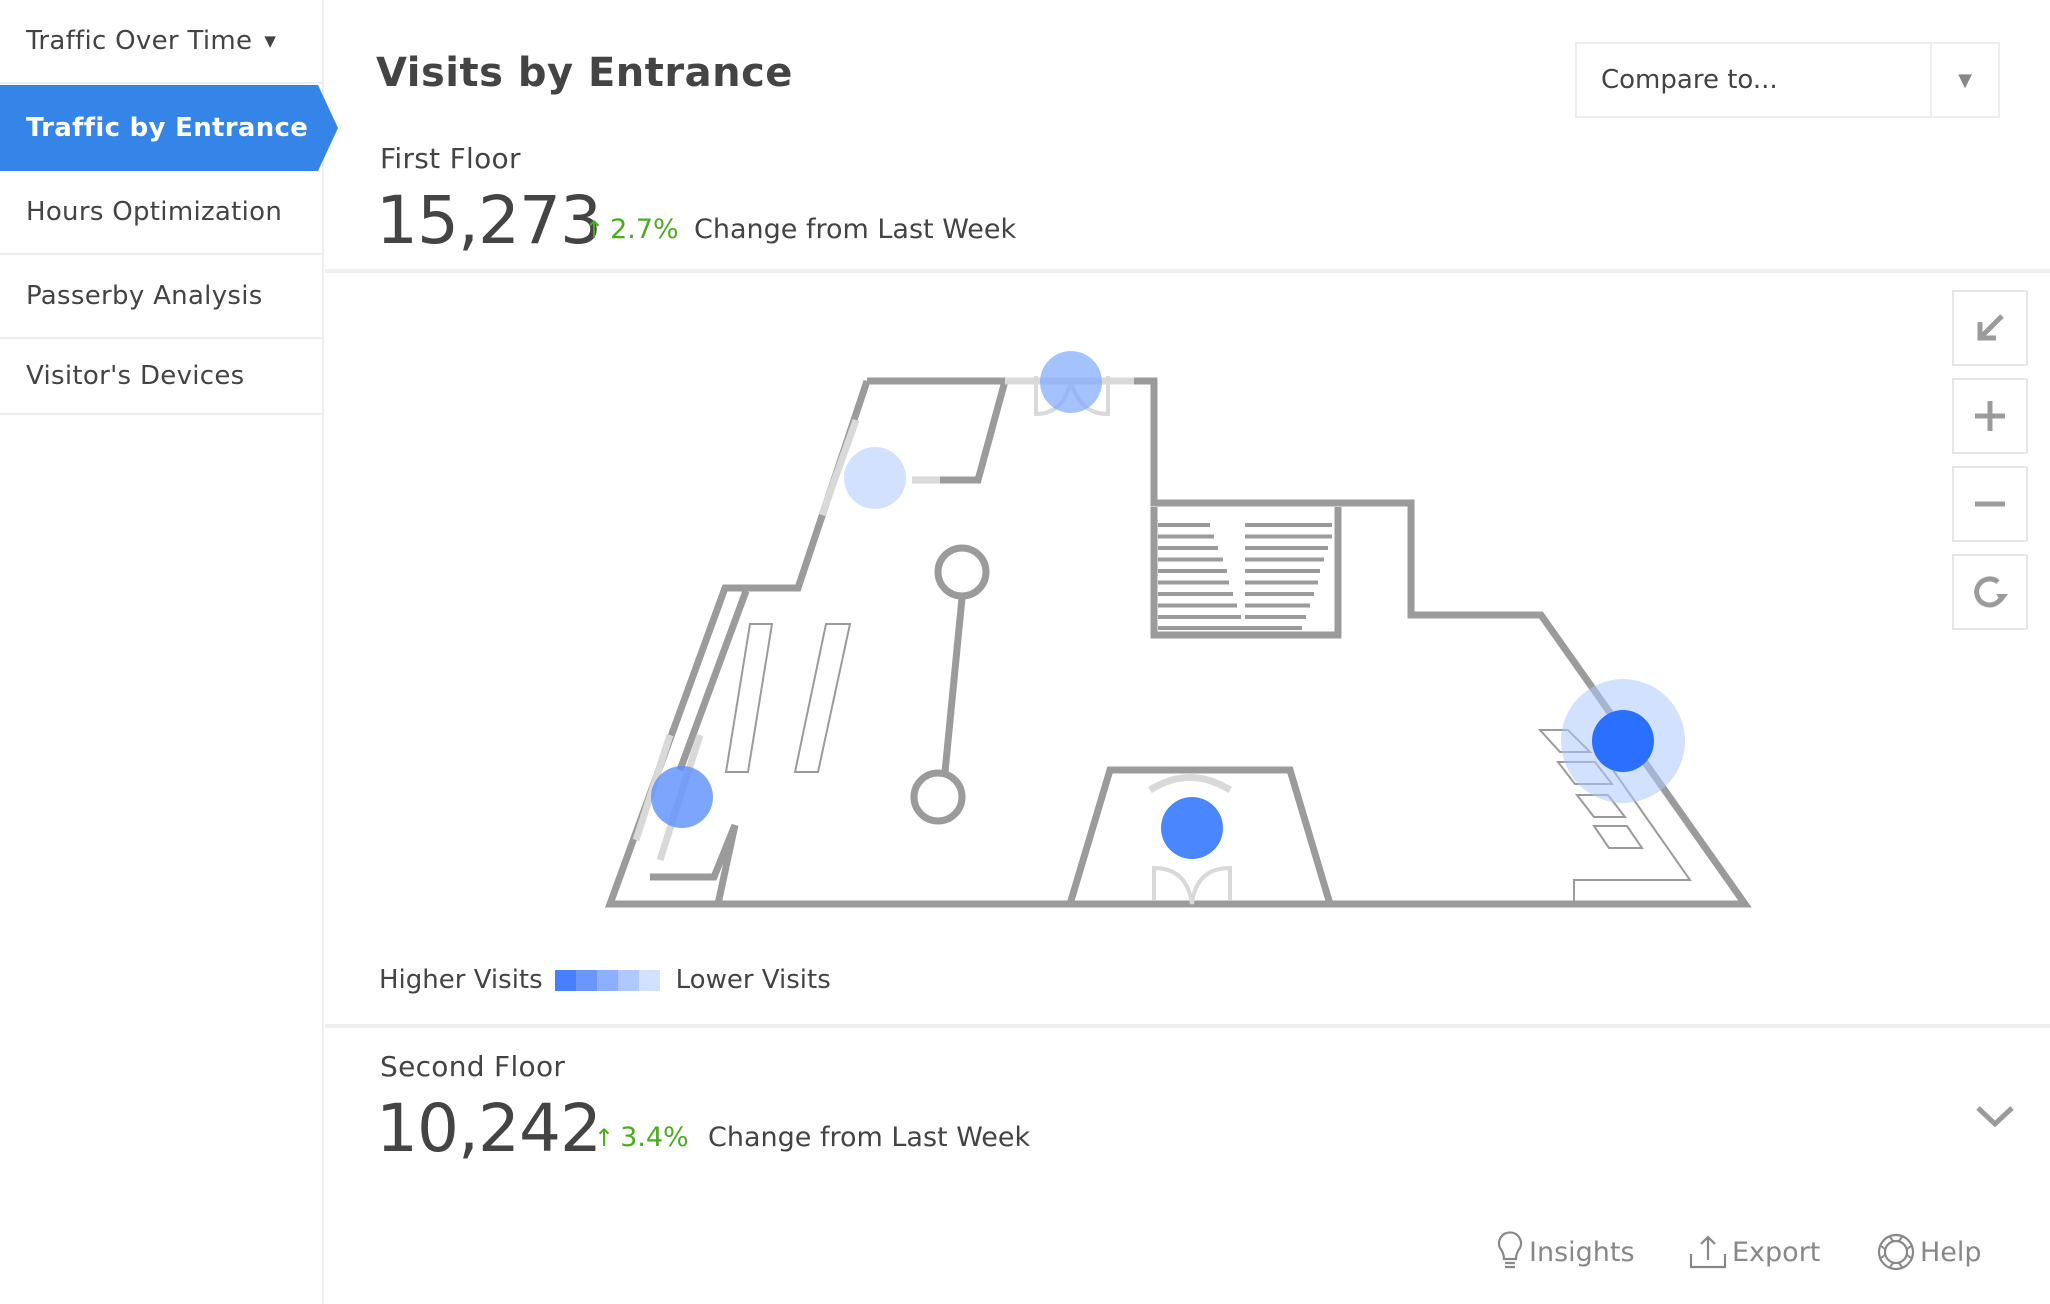 The width and height of the screenshot is (2050, 1304). What do you see at coordinates (135, 376) in the screenshot?
I see `sidebar-item-label: Visitor's Devices` at bounding box center [135, 376].